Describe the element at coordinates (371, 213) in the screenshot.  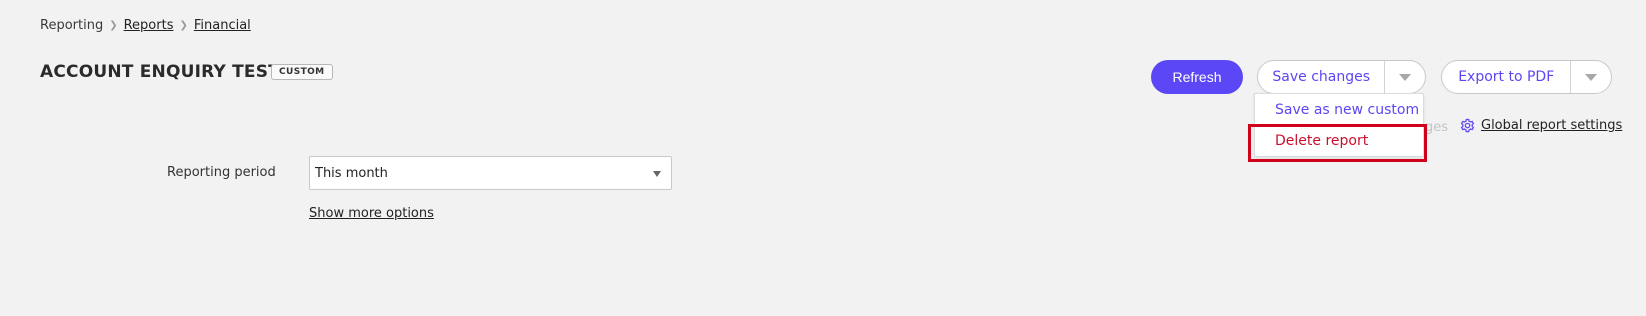
I see `show-more-options-link: Show more options` at that location.